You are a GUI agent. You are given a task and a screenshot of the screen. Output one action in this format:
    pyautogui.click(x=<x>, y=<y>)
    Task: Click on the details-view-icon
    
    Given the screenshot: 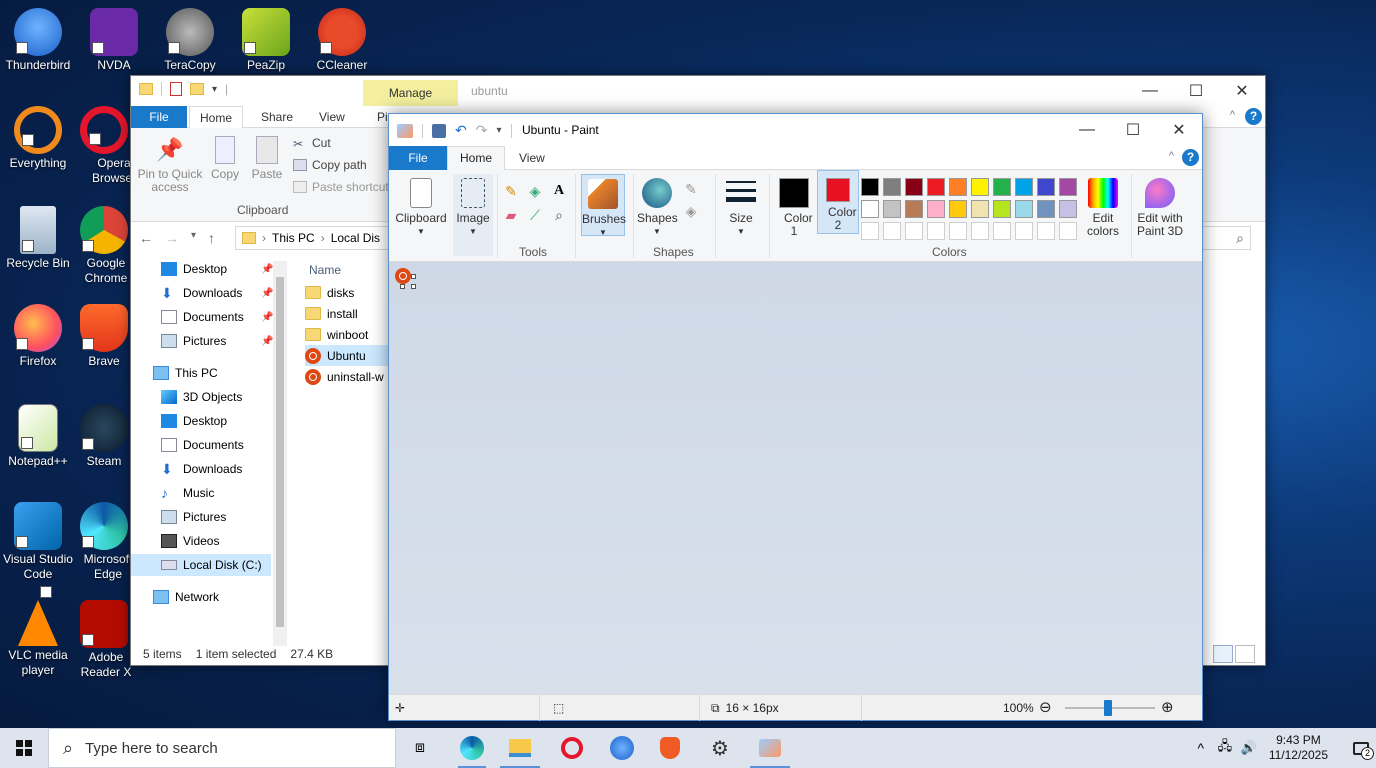 What is the action you would take?
    pyautogui.click(x=1223, y=654)
    